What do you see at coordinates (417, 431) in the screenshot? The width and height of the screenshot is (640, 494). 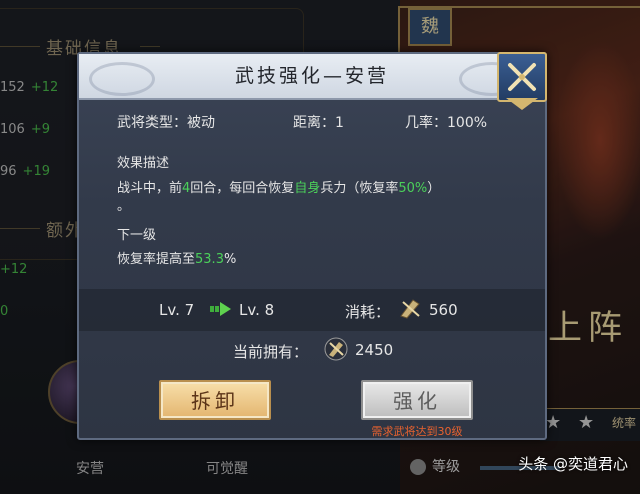 I see `requirement-text: 需求武将达到30级` at bounding box center [417, 431].